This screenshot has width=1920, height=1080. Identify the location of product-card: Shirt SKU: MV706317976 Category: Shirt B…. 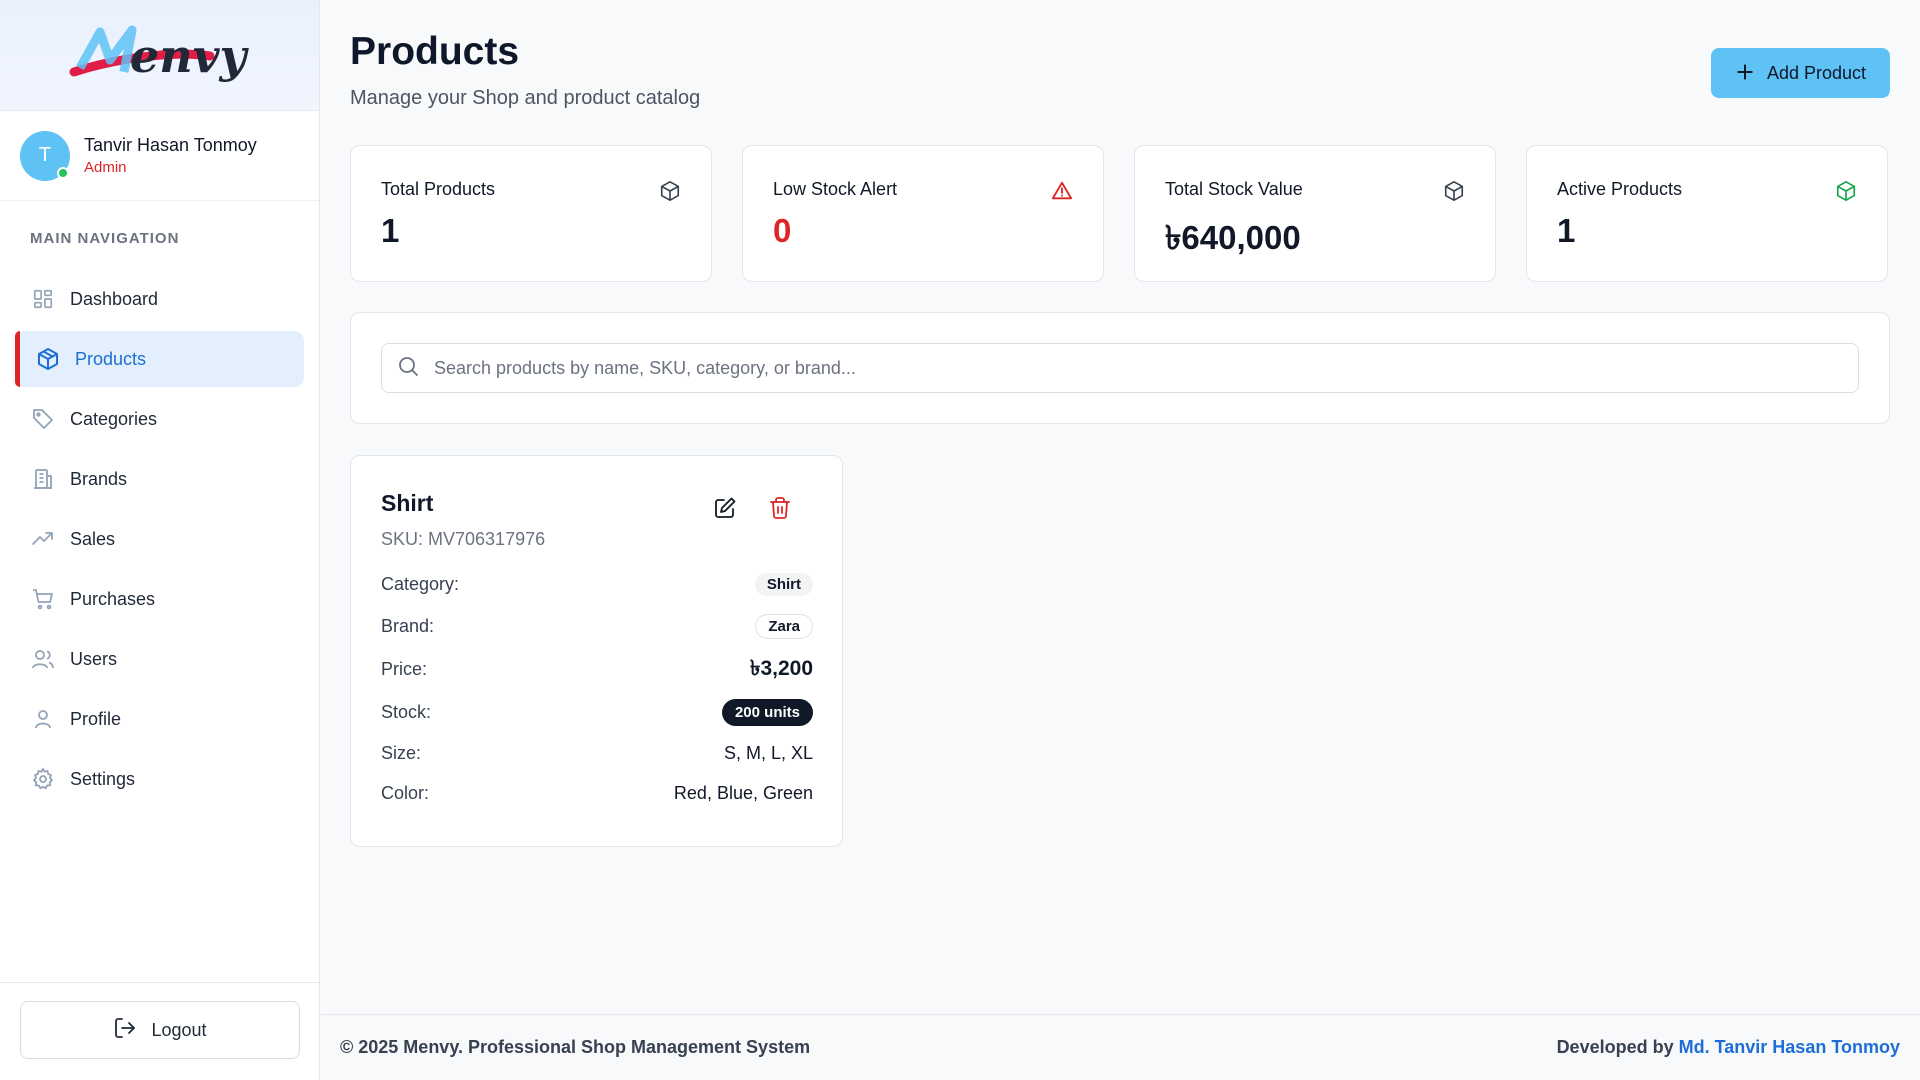
(596, 651).